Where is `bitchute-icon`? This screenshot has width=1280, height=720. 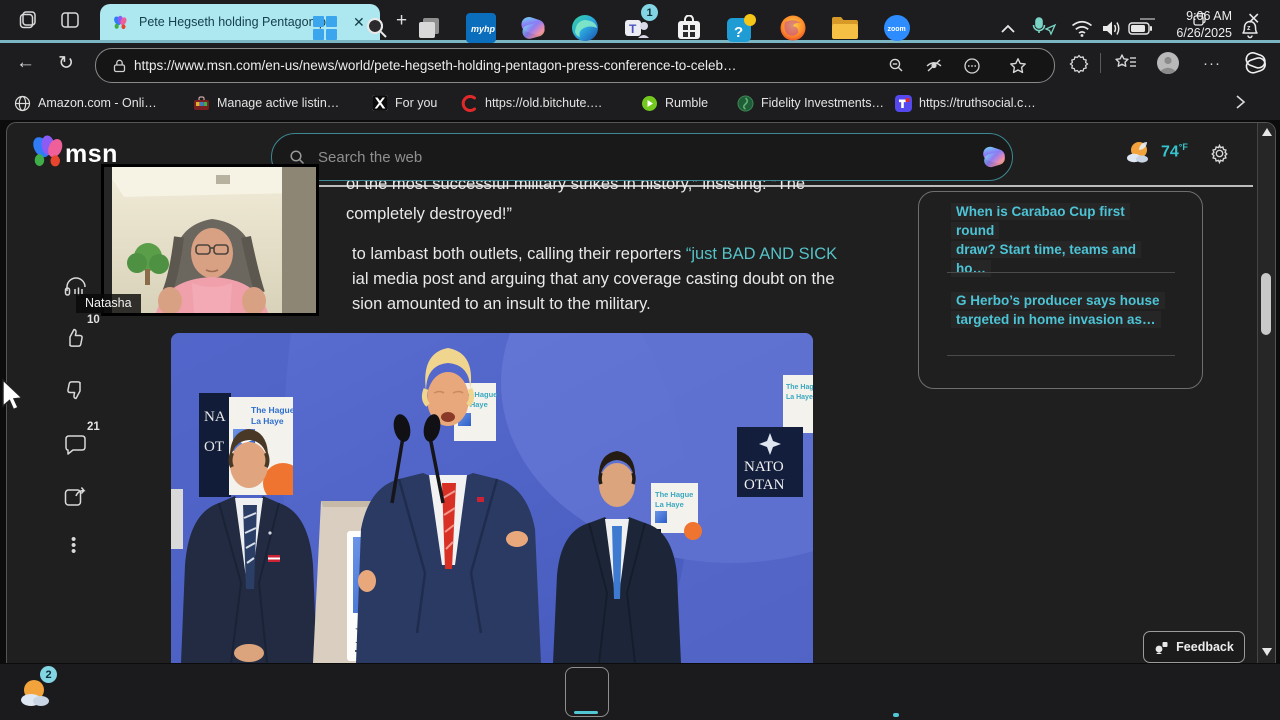
bitchute-icon is located at coordinates (468, 103).